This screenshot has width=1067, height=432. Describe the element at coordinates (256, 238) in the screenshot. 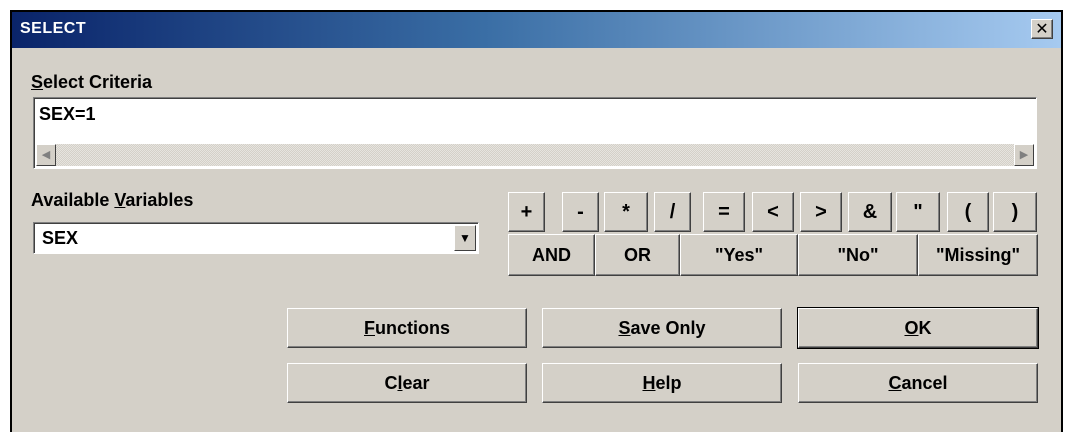

I see `available-variables-select: SEX ▼` at that location.